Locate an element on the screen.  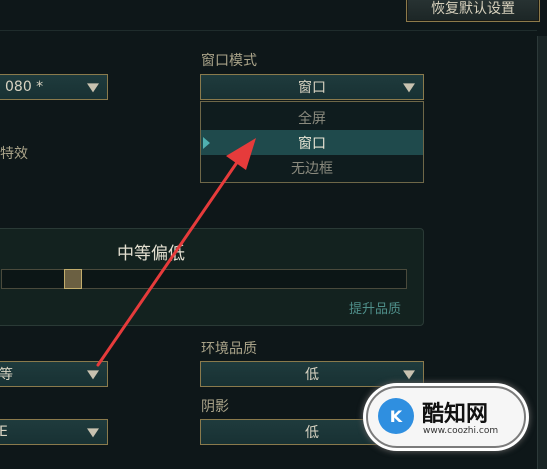
watermark-brand: 酷知网 is located at coordinates (455, 414).